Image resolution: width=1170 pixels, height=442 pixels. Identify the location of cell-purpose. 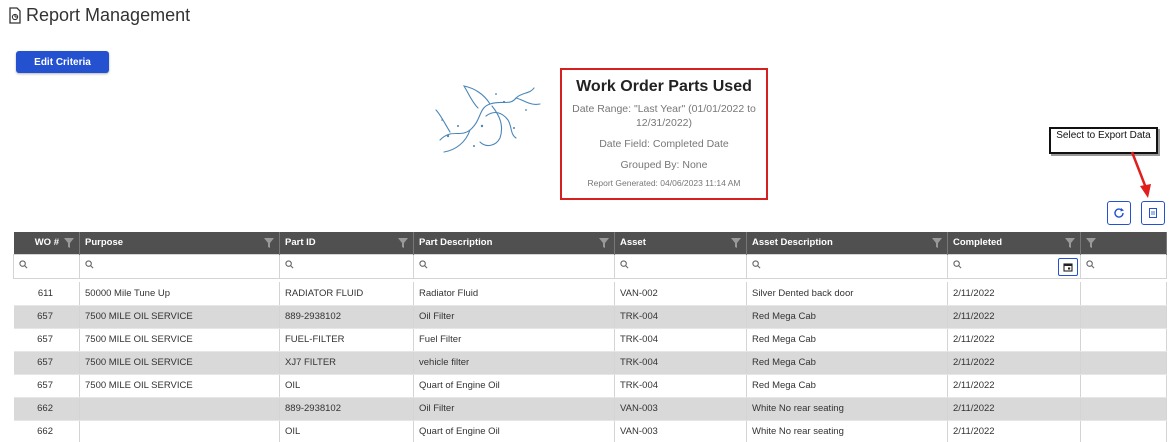
(179, 409).